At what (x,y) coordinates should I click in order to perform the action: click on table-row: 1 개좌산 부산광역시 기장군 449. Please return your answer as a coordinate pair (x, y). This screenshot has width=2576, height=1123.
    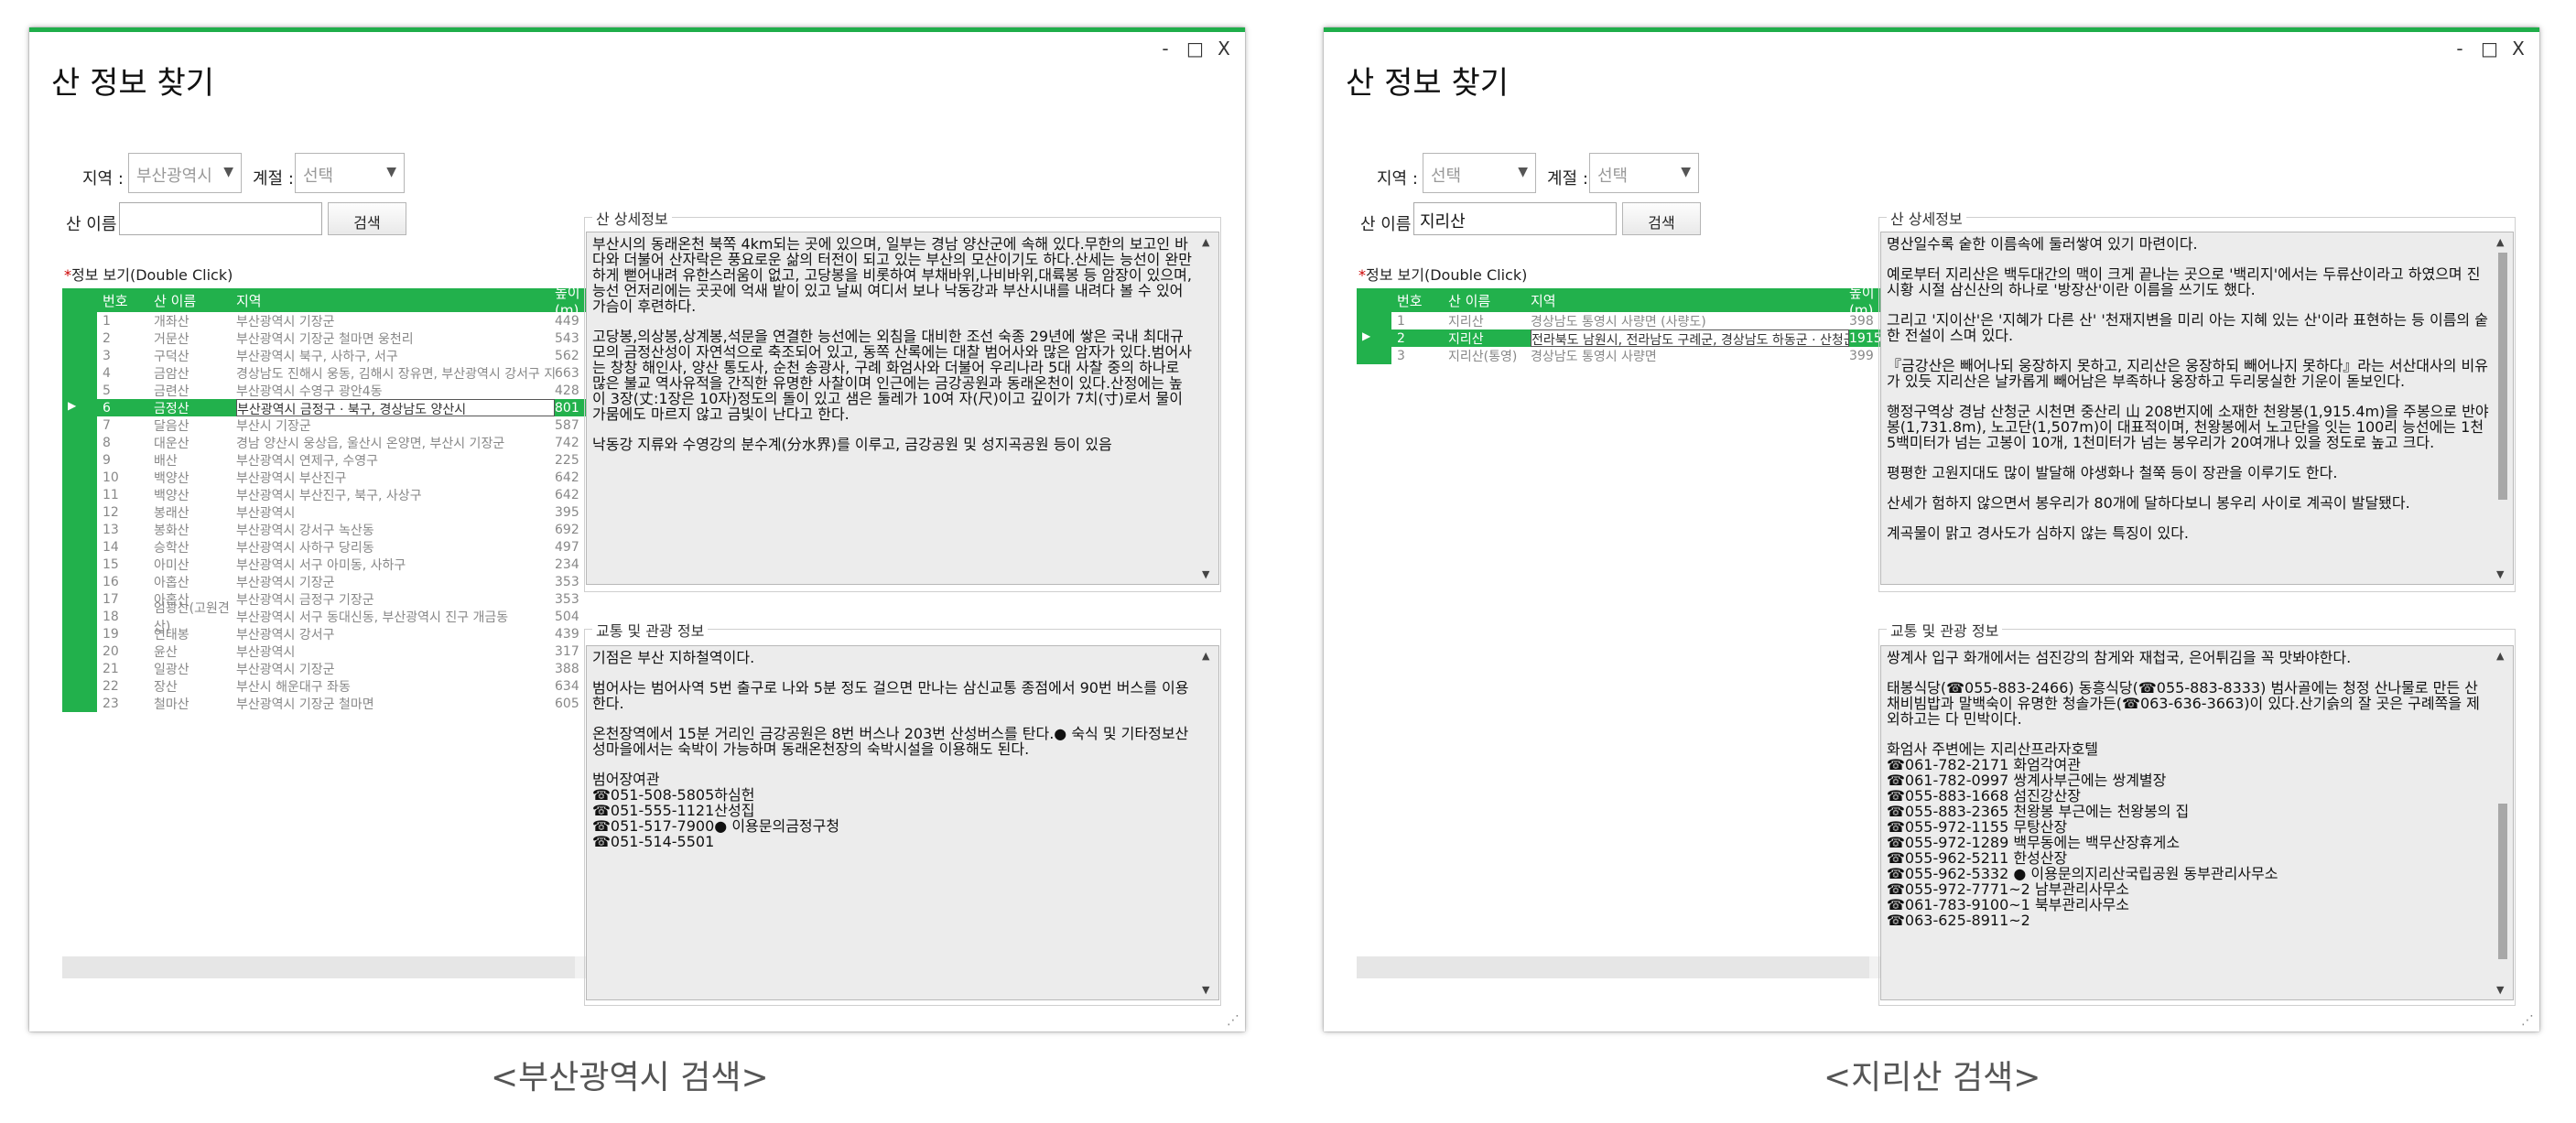
    Looking at the image, I should click on (332, 321).